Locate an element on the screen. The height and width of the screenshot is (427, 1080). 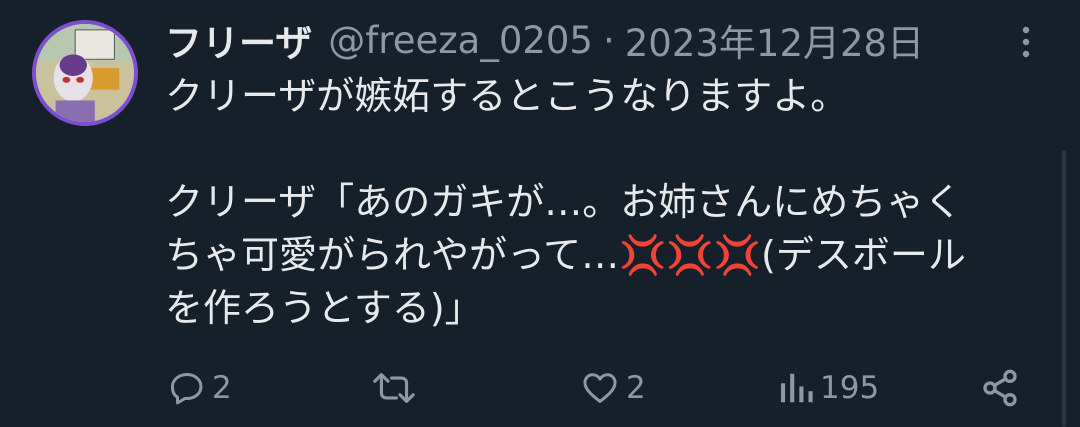
more-vertical-icon is located at coordinates (1026, 42).